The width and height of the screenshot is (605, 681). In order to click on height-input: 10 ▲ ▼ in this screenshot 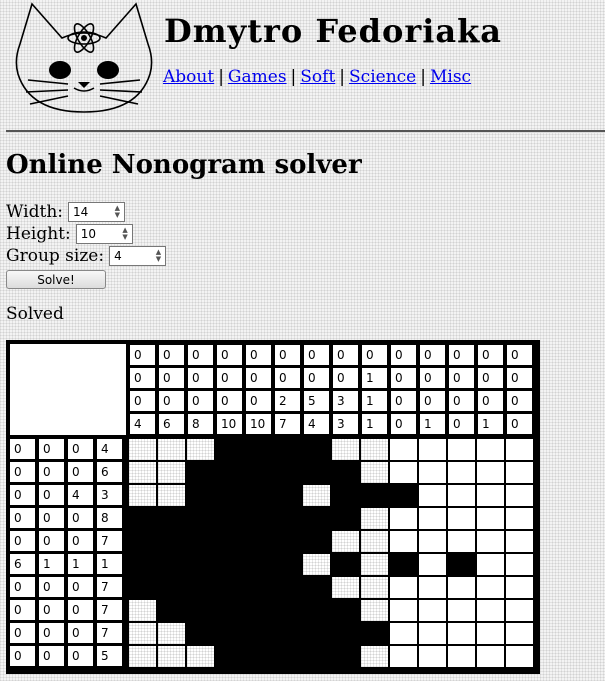, I will do `click(104, 234)`.